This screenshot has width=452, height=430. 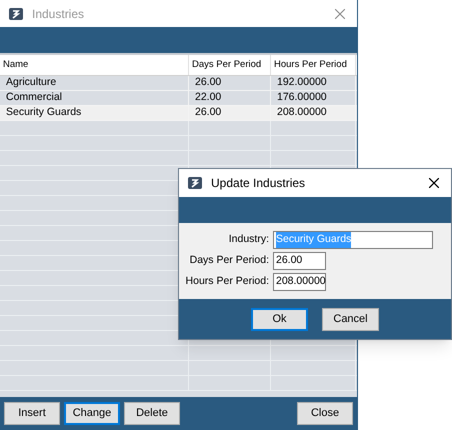 I want to click on field-label: Days Per Period:, so click(x=228, y=260).